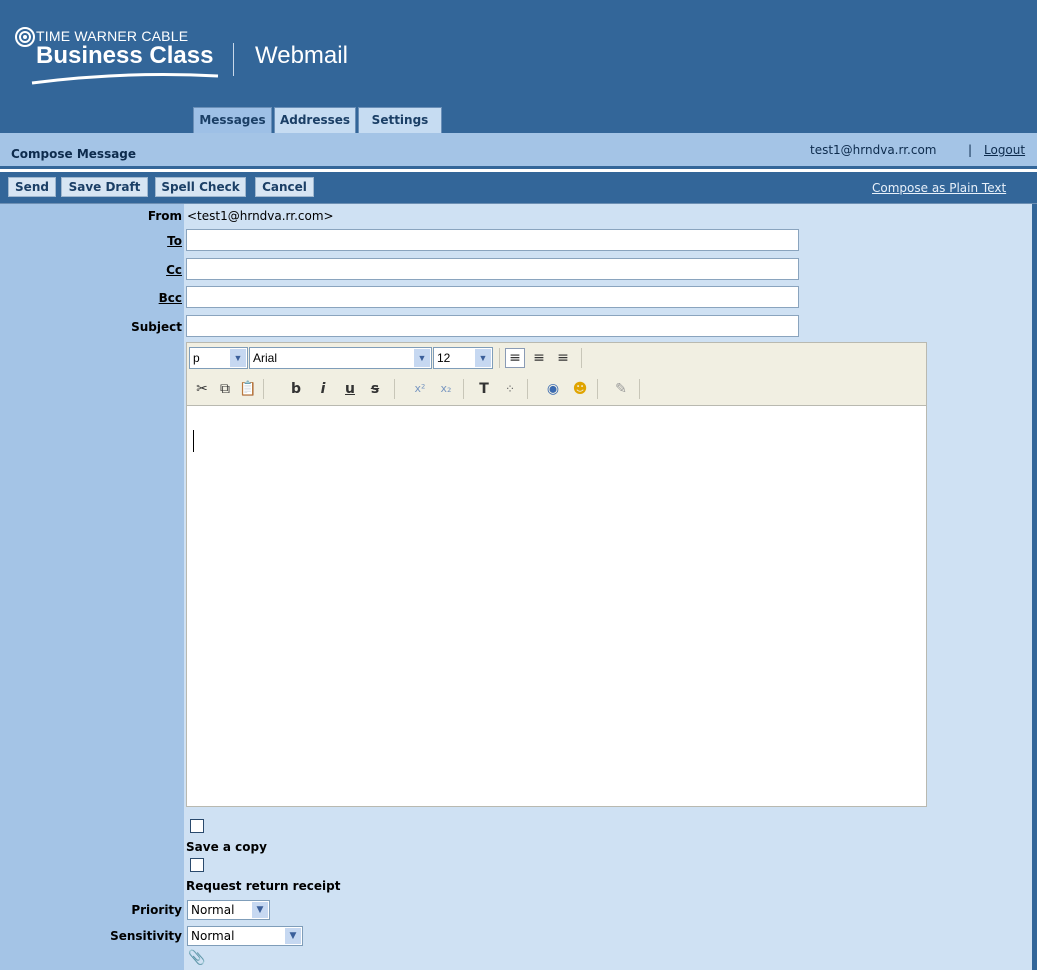 Image resolution: width=1037 pixels, height=970 pixels. I want to click on copy-icon: ⧉, so click(225, 389).